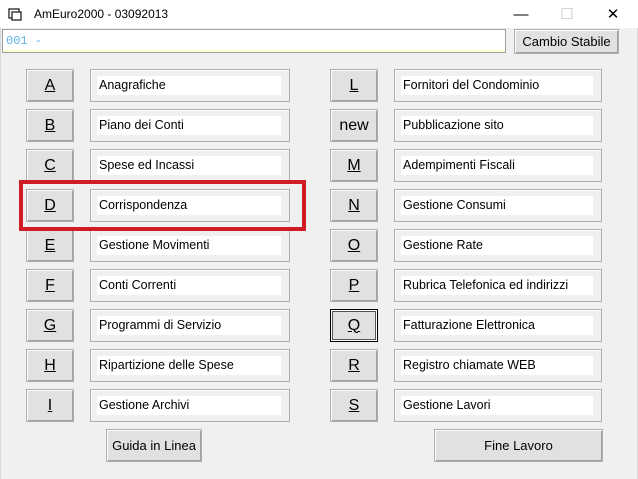 The width and height of the screenshot is (638, 479). I want to click on menu-item-gestione-movimenti: Gestione Movimenti, so click(190, 245).